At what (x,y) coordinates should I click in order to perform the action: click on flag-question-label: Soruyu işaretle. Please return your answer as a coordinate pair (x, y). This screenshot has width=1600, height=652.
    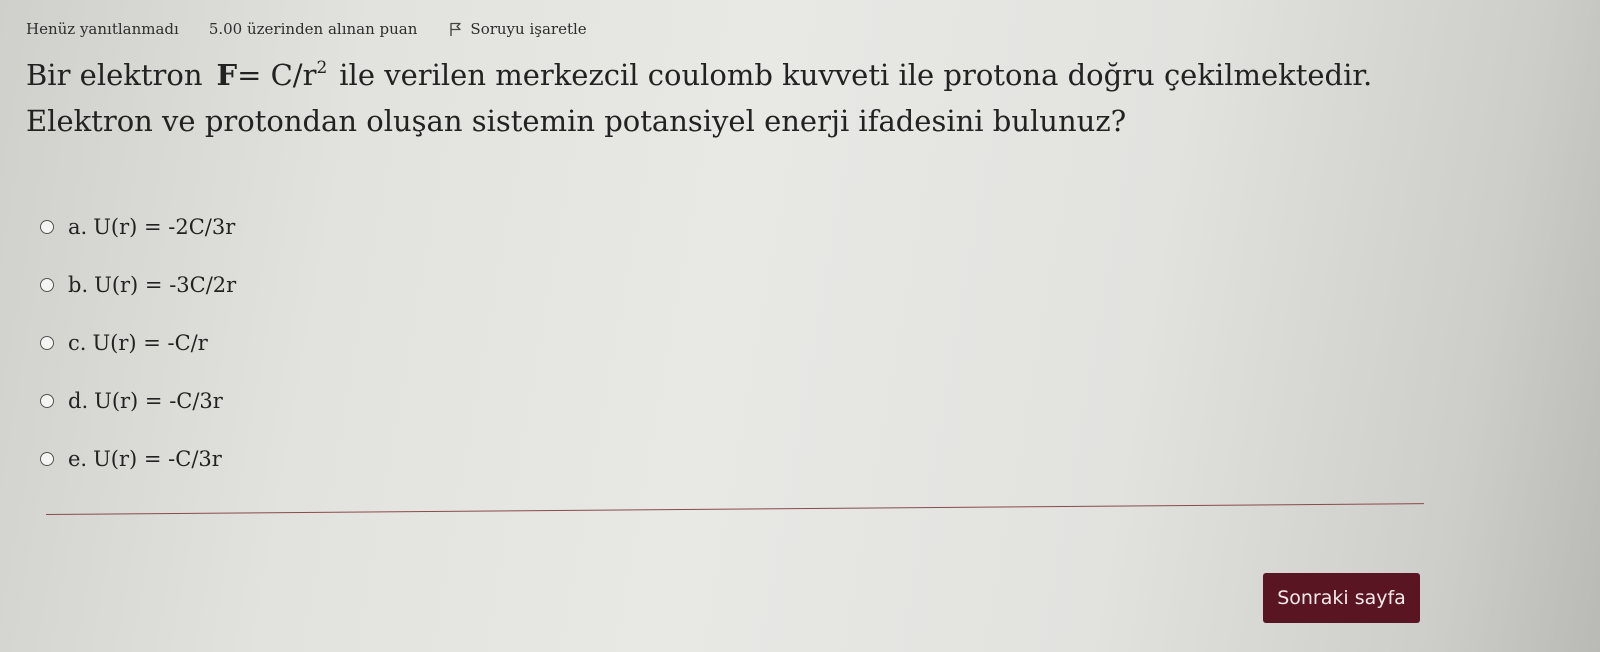
    Looking at the image, I should click on (528, 29).